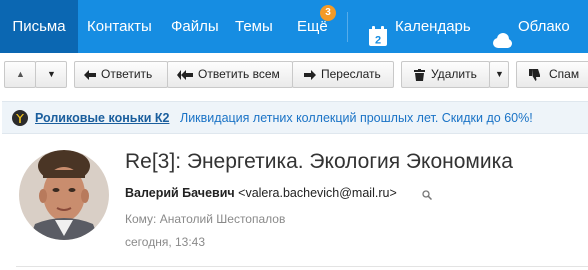 This screenshot has width=588, height=270. What do you see at coordinates (310, 74) in the screenshot?
I see `forward-icon` at bounding box center [310, 74].